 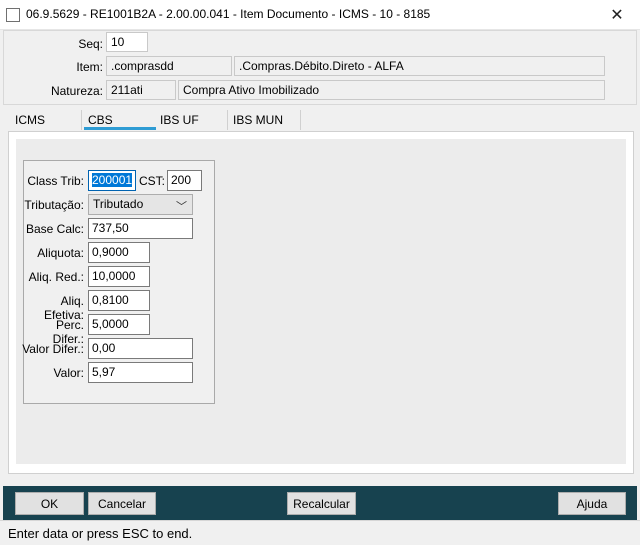 What do you see at coordinates (140, 372) in the screenshot?
I see `valor-input: 5,97` at bounding box center [140, 372].